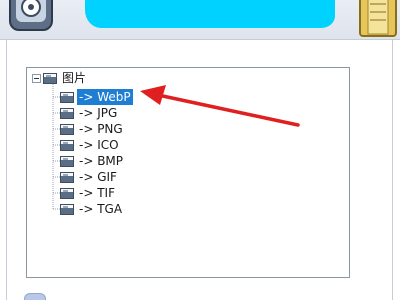  What do you see at coordinates (50, 78) in the screenshot?
I see `image-folder-icon` at bounding box center [50, 78].